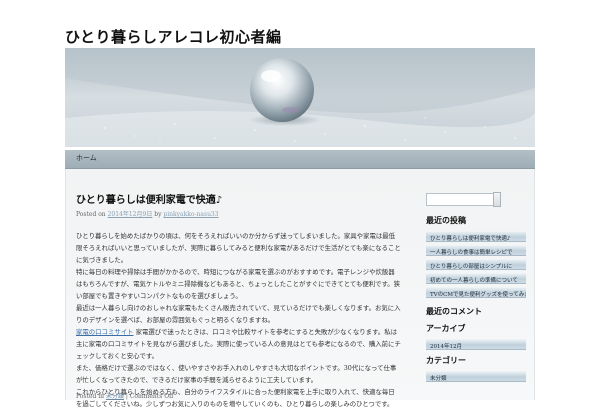 The width and height of the screenshot is (600, 410). What do you see at coordinates (105, 332) in the screenshot?
I see `post-inline-link: 家電の口コミサイト` at bounding box center [105, 332].